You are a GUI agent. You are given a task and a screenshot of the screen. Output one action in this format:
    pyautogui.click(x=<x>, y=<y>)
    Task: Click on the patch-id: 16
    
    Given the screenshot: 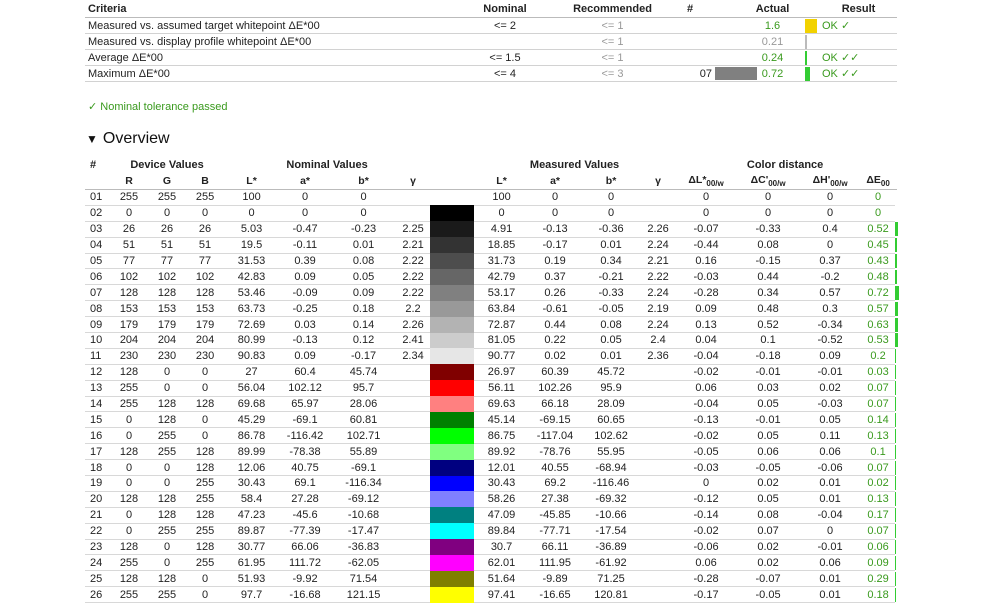 What is the action you would take?
    pyautogui.click(x=97, y=436)
    